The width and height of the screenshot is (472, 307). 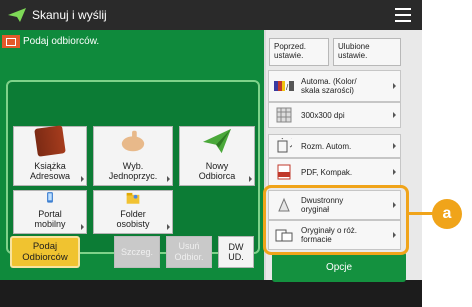 What do you see at coordinates (211, 295) in the screenshot?
I see `status-bar` at bounding box center [211, 295].